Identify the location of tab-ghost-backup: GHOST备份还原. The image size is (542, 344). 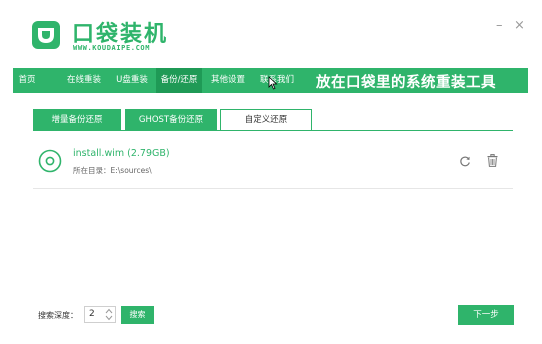
(171, 120).